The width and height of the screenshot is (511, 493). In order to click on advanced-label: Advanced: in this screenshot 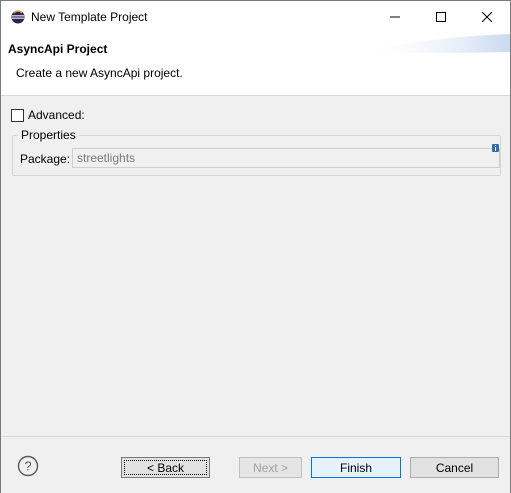, I will do `click(56, 115)`.